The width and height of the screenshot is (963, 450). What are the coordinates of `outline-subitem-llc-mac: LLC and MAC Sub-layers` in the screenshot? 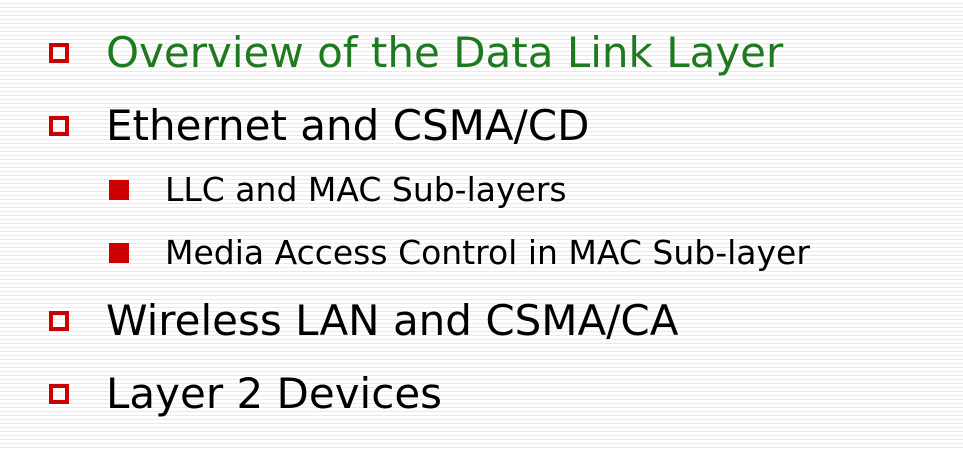 It's located at (338, 190).